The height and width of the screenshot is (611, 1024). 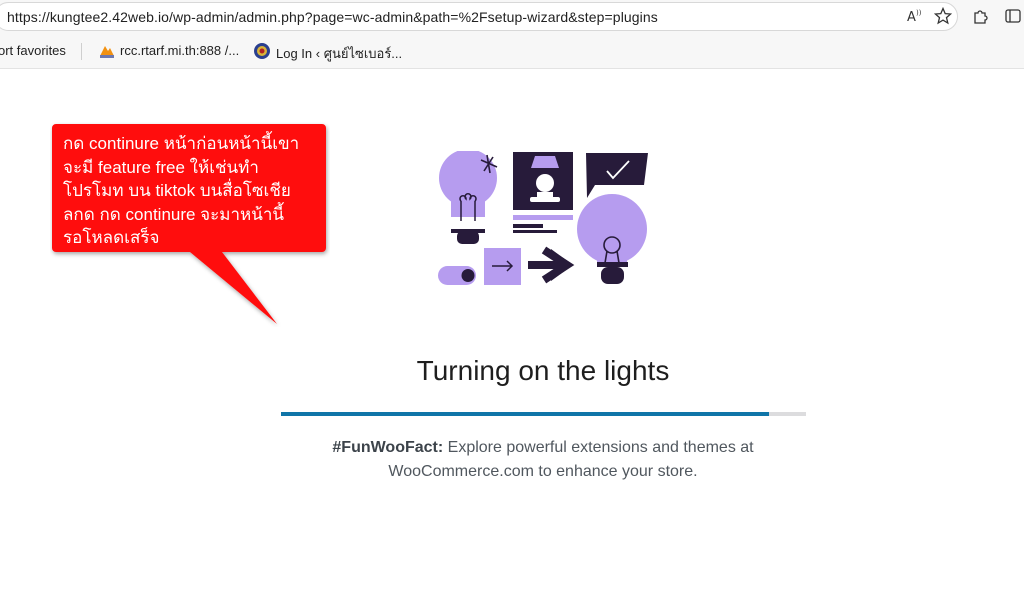 I want to click on toggle-icon, so click(x=457, y=275).